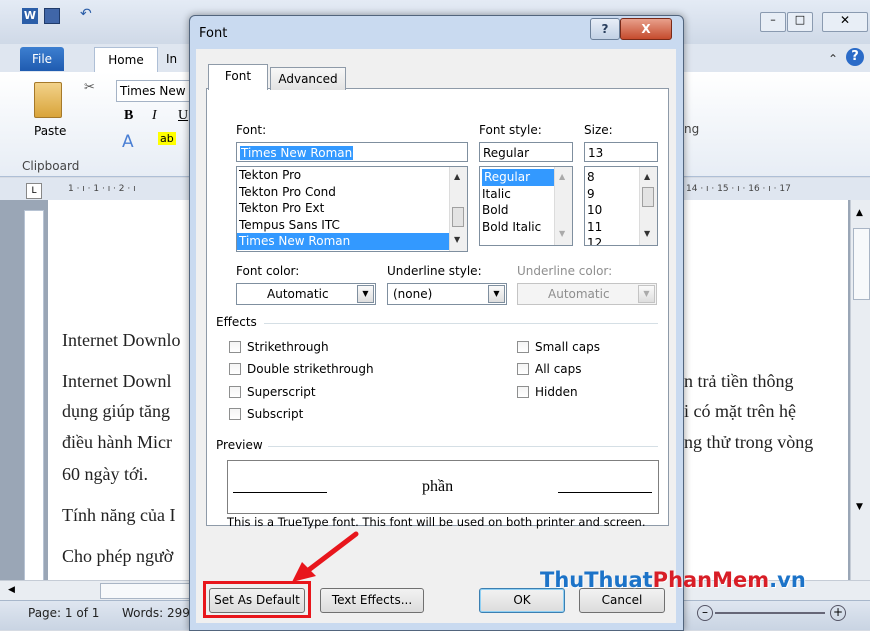 The image size is (870, 631). What do you see at coordinates (556, 392) in the screenshot?
I see `hidden-label: Hidden` at bounding box center [556, 392].